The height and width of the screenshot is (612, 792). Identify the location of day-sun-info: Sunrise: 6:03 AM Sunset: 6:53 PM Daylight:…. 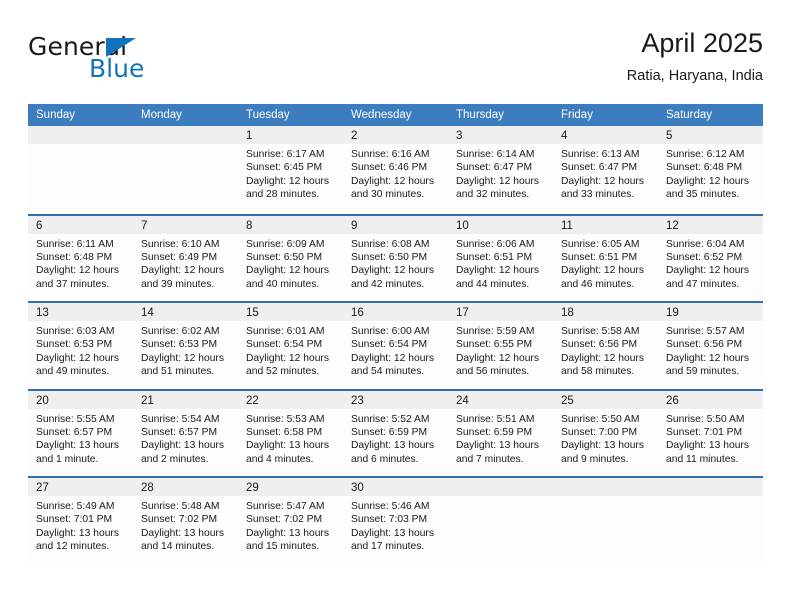
(80, 350).